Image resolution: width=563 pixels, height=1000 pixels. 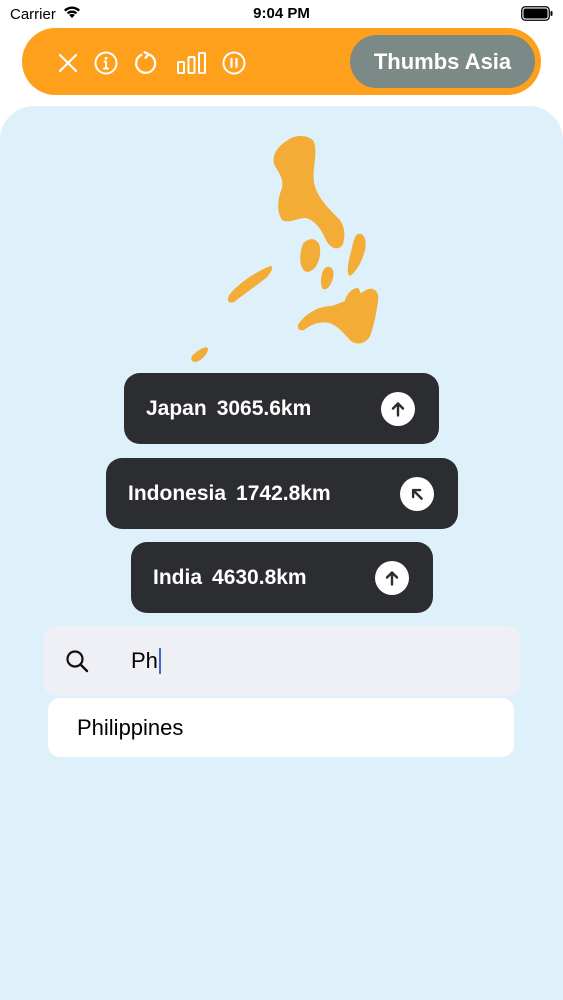 I want to click on guess-country: India, so click(x=178, y=577).